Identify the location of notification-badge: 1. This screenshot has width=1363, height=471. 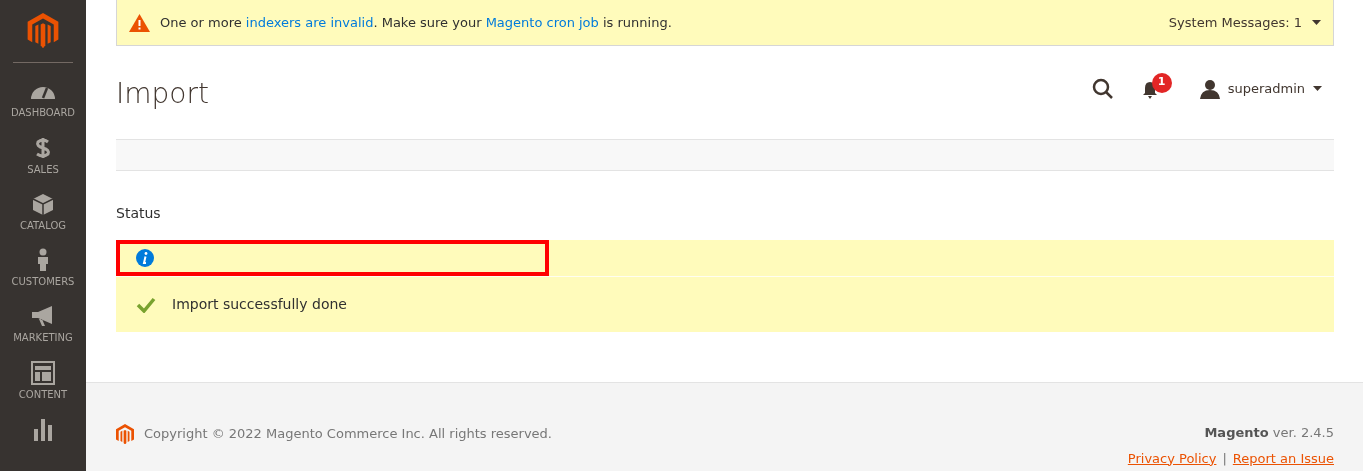
(1161, 82).